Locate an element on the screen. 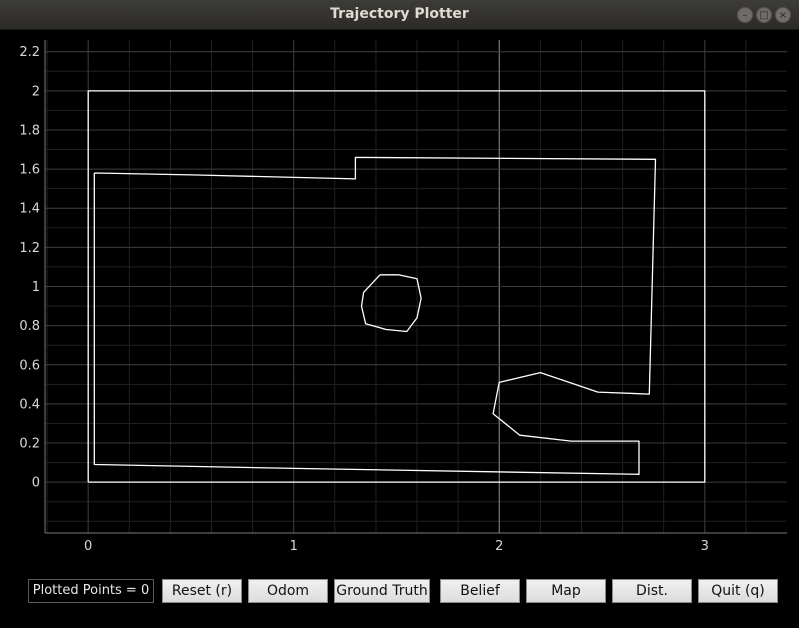 The width and height of the screenshot is (799, 628). x-tick-label: 2 is located at coordinates (499, 546).